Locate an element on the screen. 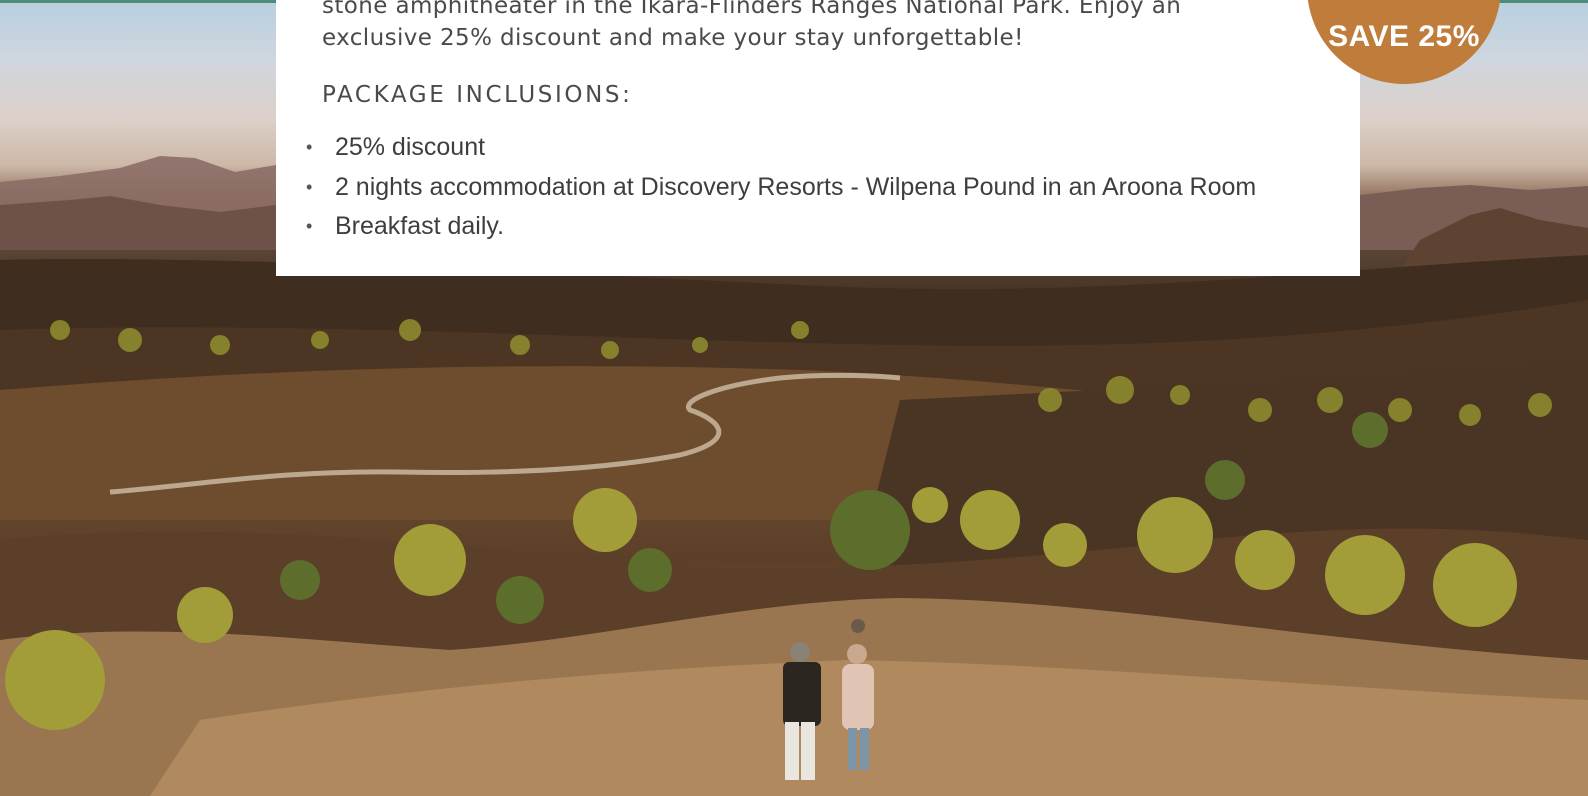 The width and height of the screenshot is (1588, 796). inclusion-text: Breakfast daily. is located at coordinates (419, 226).